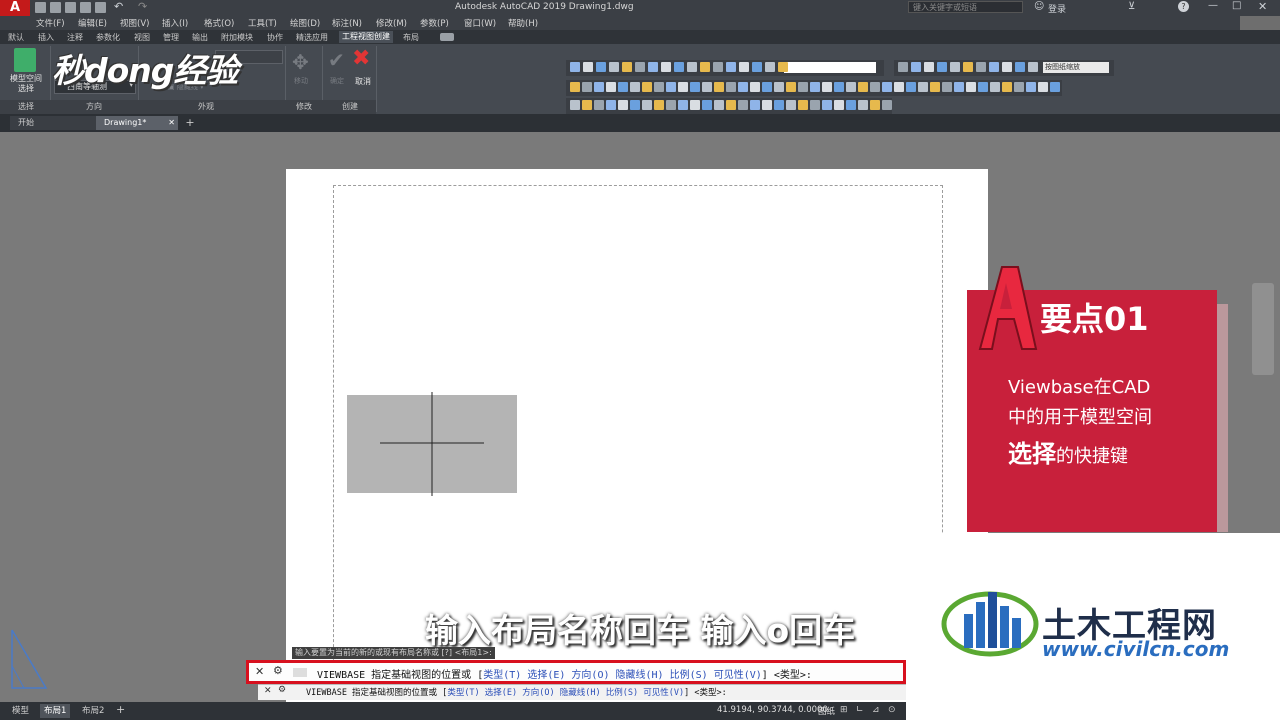  What do you see at coordinates (1263, 329) in the screenshot?
I see `navigation-bar` at bounding box center [1263, 329].